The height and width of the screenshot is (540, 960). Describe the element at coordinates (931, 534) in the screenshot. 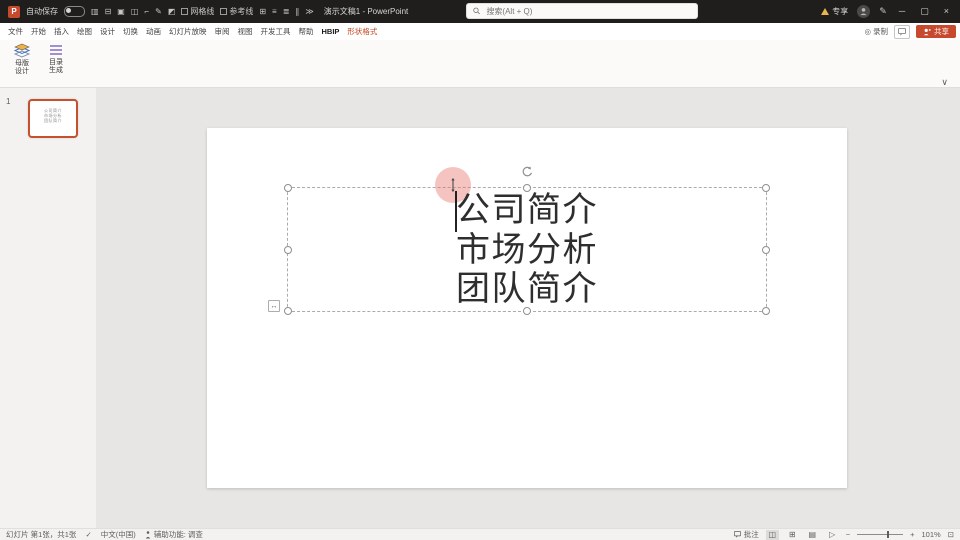

I see `zoom-percent: 101%` at that location.